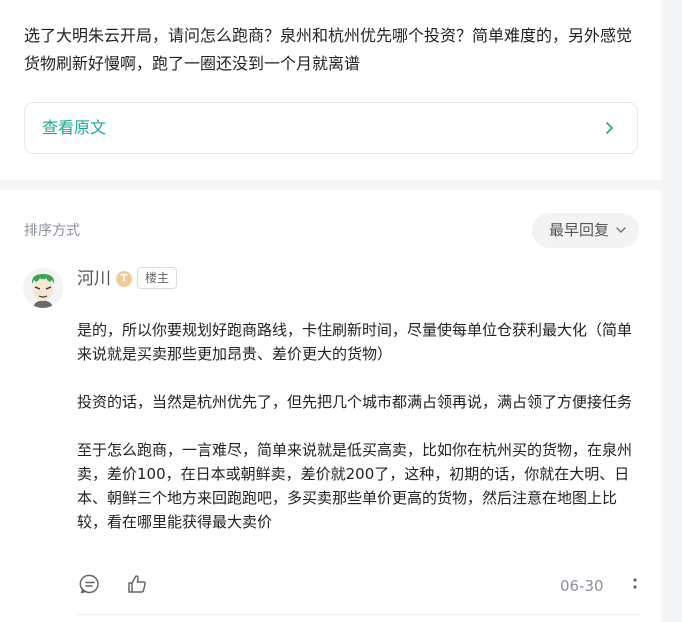 Image resolution: width=682 pixels, height=622 pixels. What do you see at coordinates (355, 402) in the screenshot?
I see `comment-paragraph: 投资的话，当然是杭州优先了，但先把几个城市都满占领再说，满占领了方便接任务` at bounding box center [355, 402].